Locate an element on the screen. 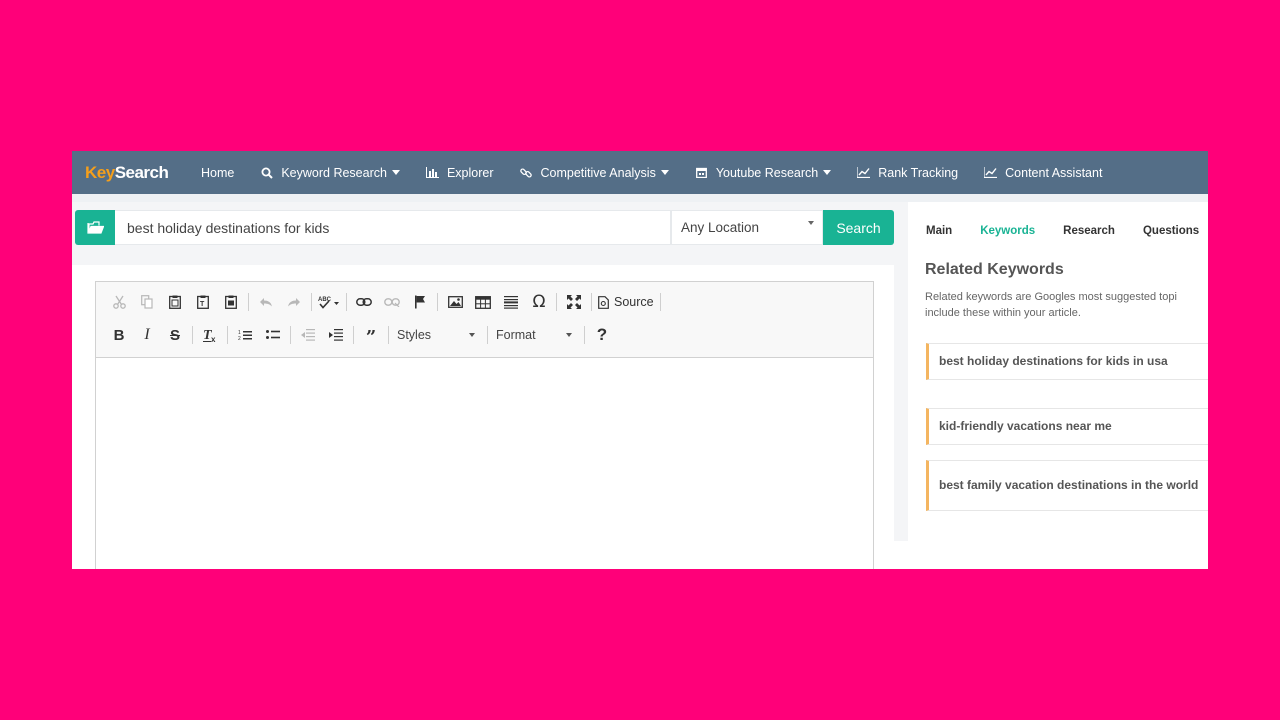  paste-word-icon is located at coordinates (231, 302).